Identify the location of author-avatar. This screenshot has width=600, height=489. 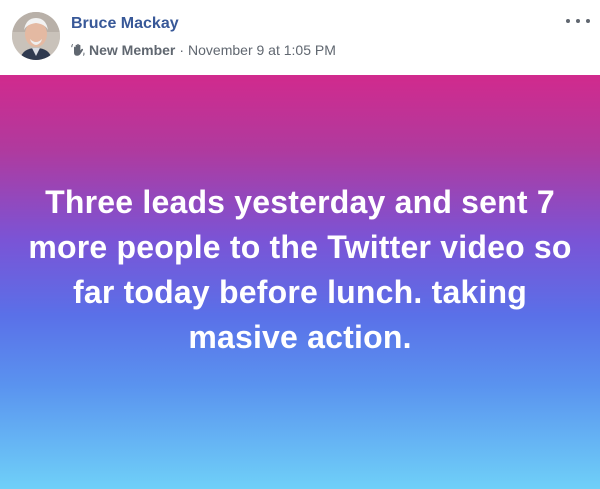
(36, 36).